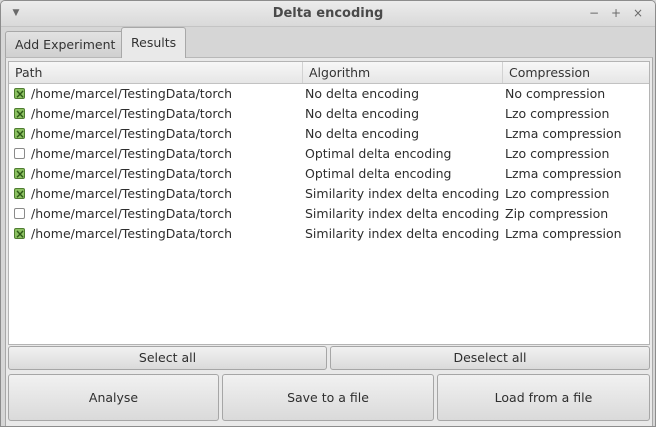 This screenshot has height=427, width=656. Describe the element at coordinates (154, 42) in the screenshot. I see `tab-results: Results` at that location.